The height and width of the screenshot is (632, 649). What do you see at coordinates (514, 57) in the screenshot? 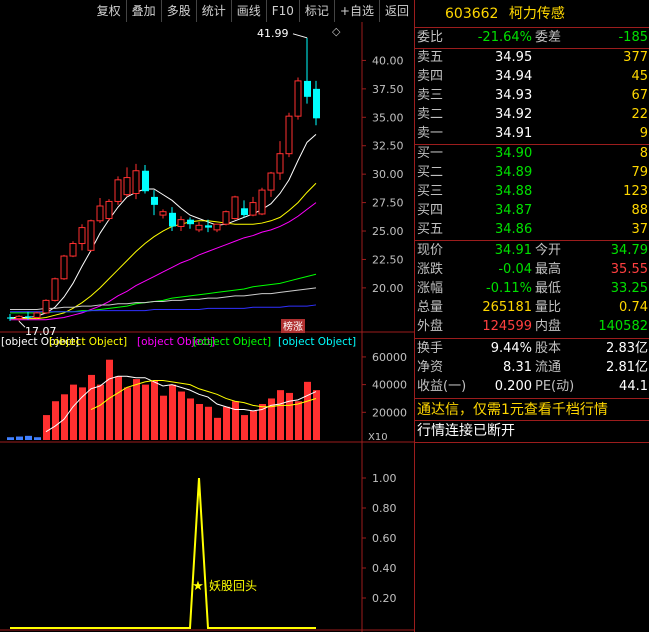
I see `ask-price: 34.95` at bounding box center [514, 57].